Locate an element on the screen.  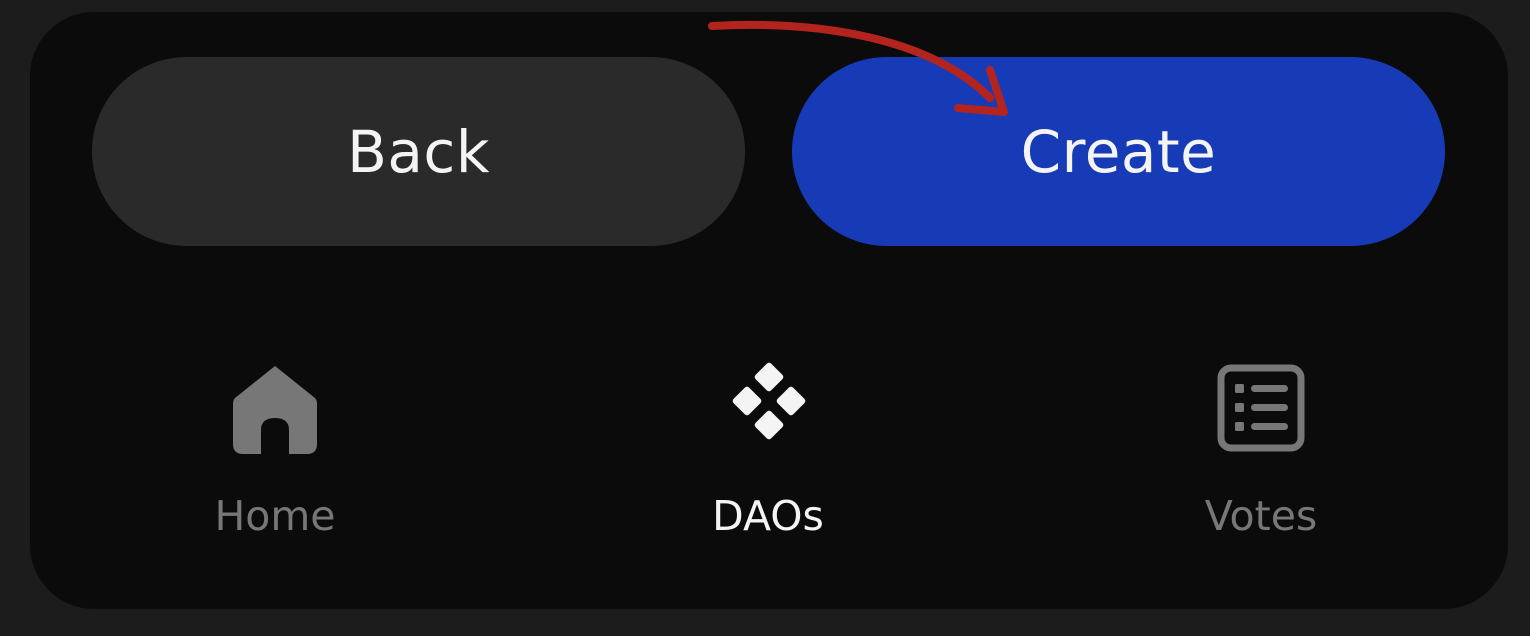
back-button: Back is located at coordinates (418, 151).